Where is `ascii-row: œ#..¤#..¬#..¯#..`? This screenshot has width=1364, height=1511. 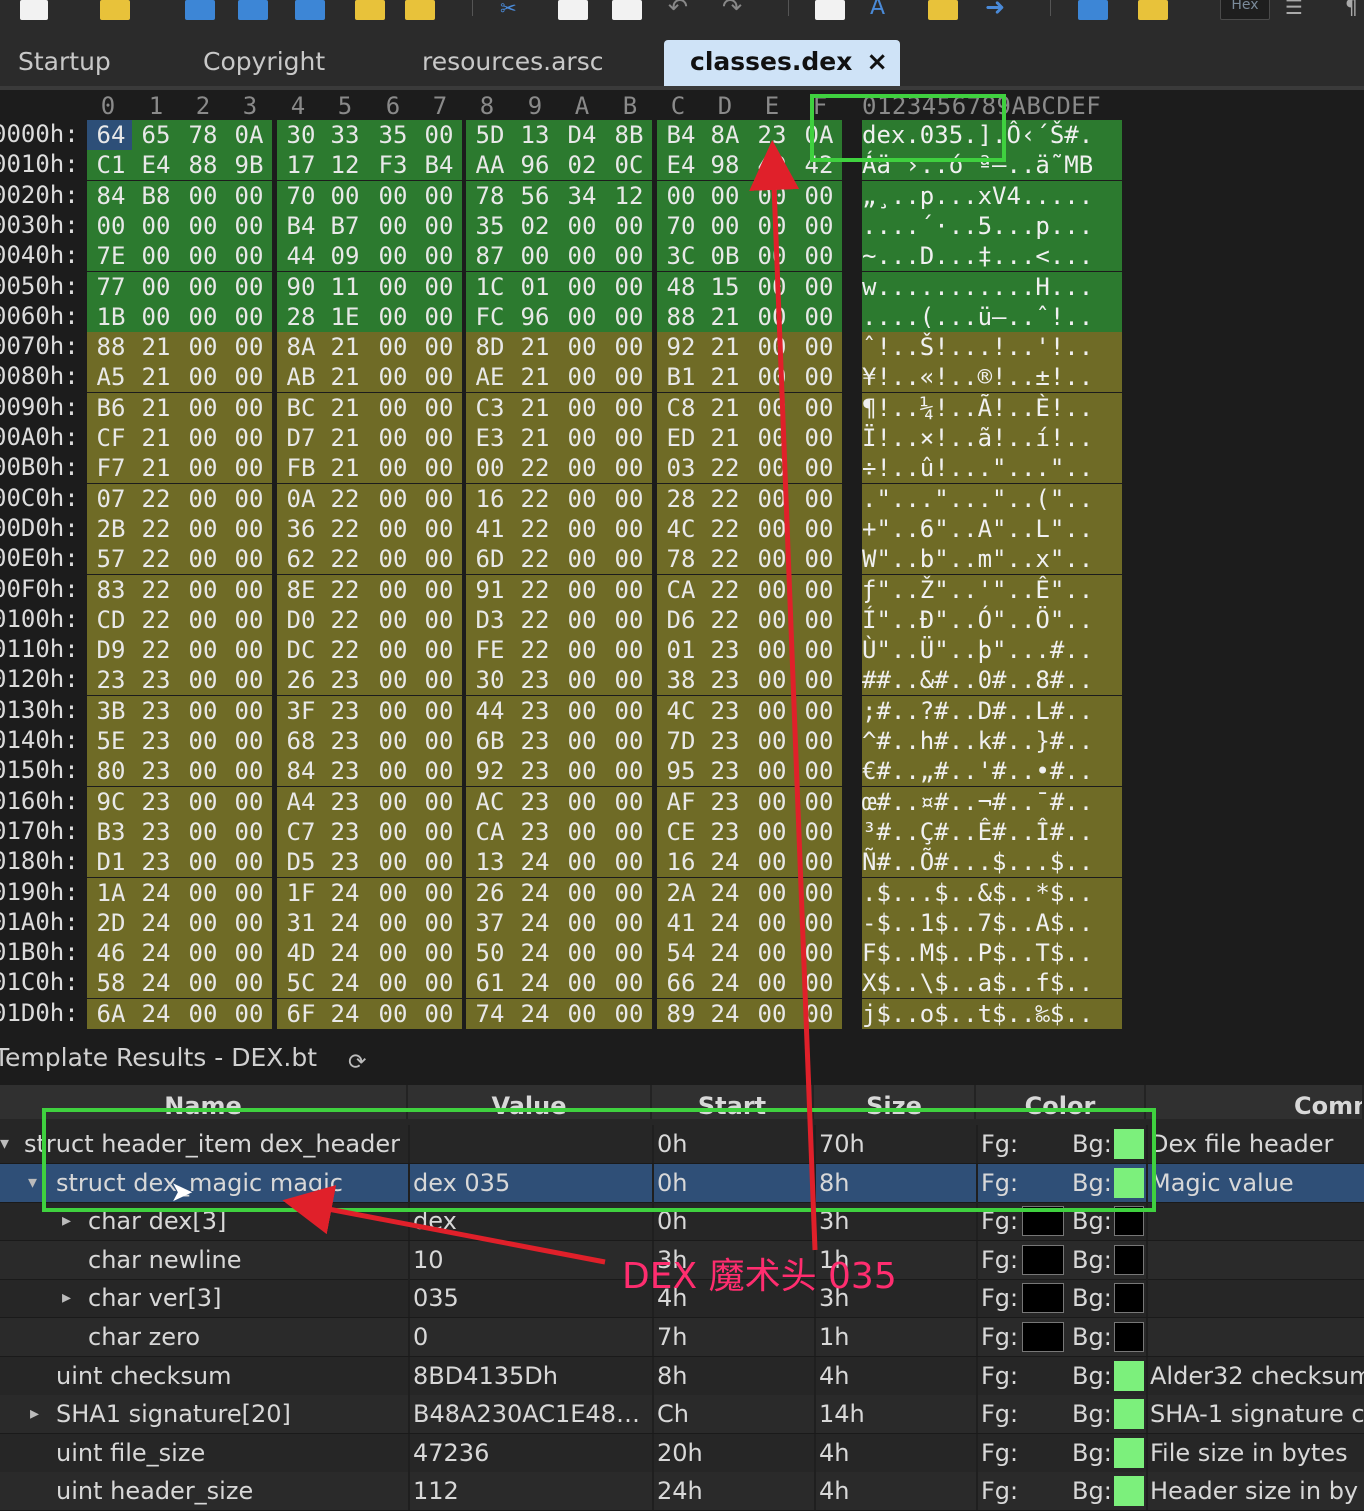 ascii-row: œ#..¤#..¬#..¯#.. is located at coordinates (992, 801).